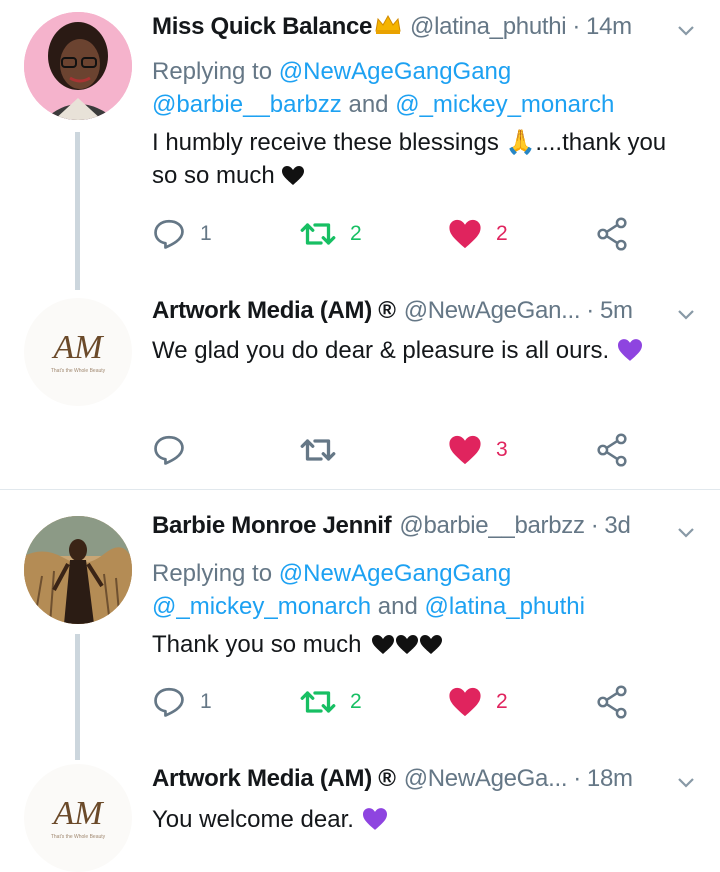 The width and height of the screenshot is (720, 872). I want to click on reply-button, so click(176, 450).